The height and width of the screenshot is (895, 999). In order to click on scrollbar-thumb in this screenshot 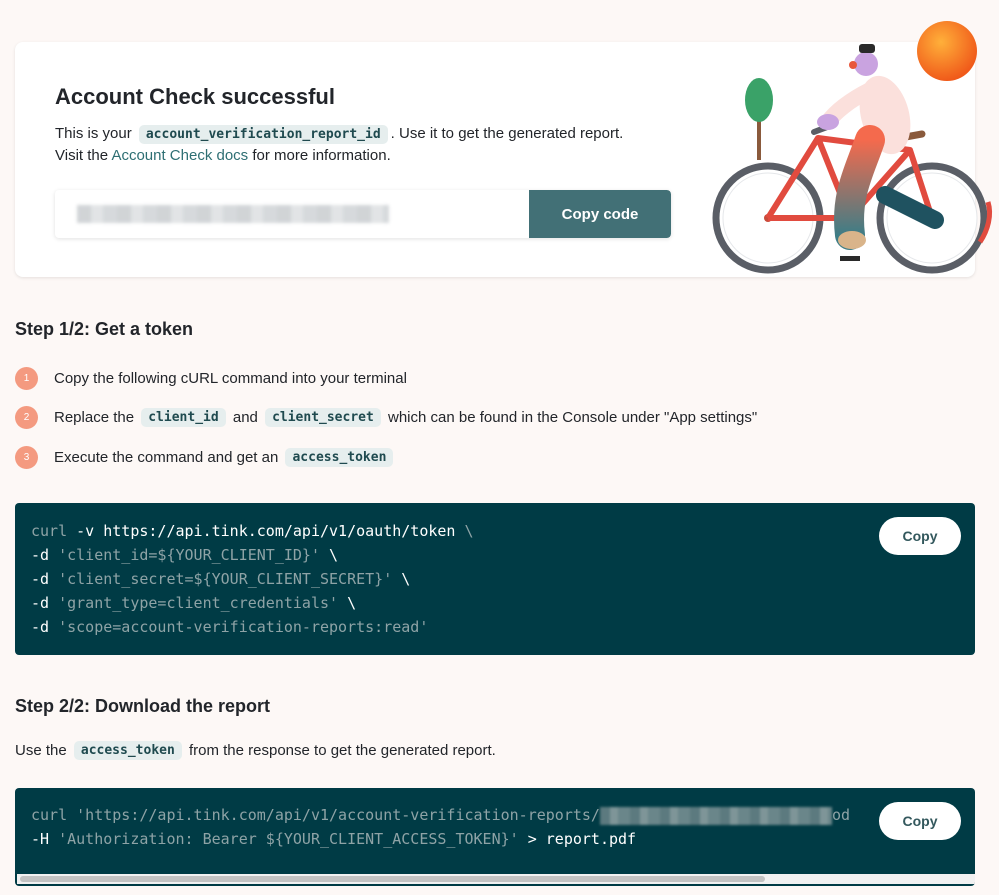, I will do `click(392, 879)`.